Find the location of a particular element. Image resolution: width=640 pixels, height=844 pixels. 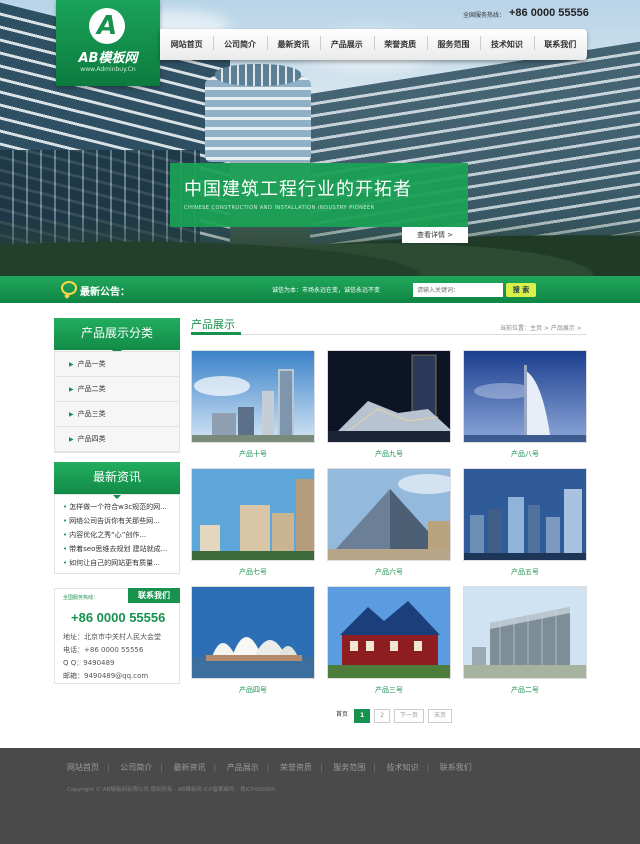

nav-item-about: 公司简介 is located at coordinates (239, 43).